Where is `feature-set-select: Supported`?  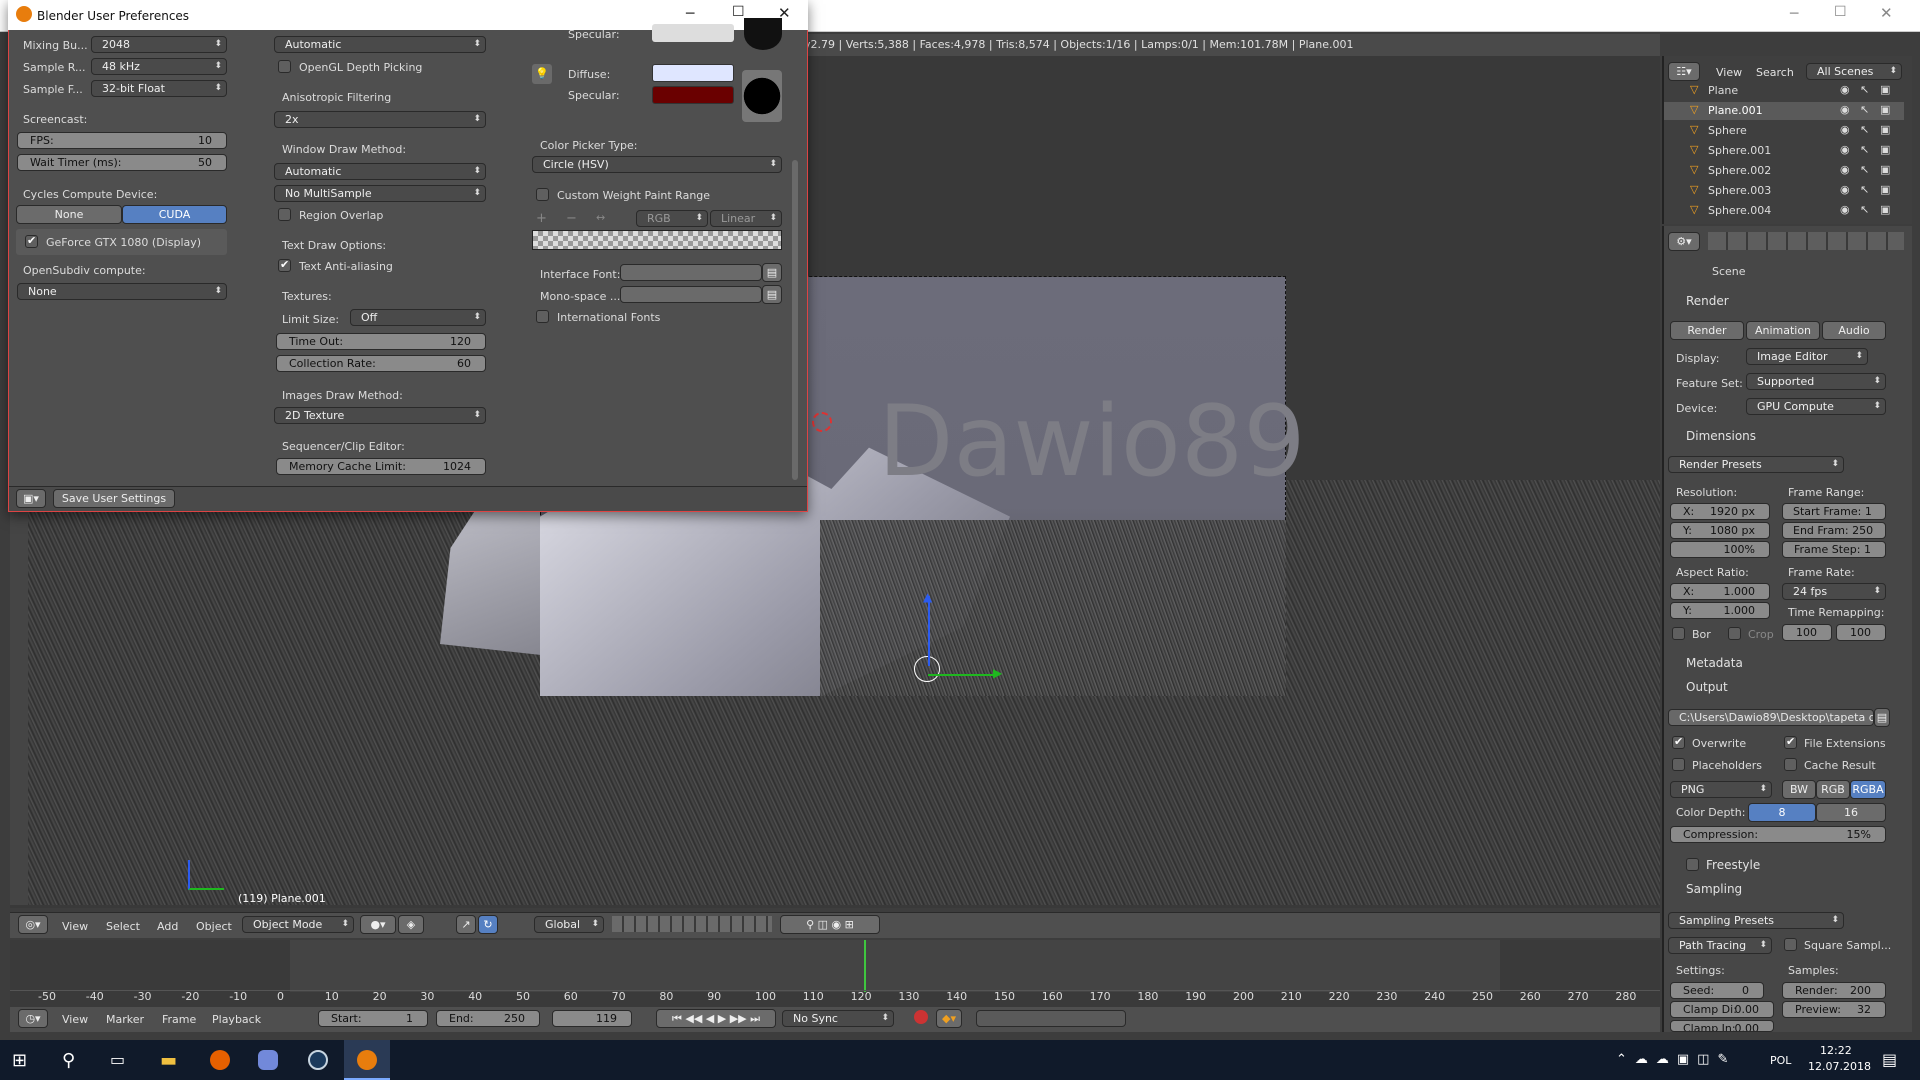
feature-set-select: Supported is located at coordinates (1816, 381).